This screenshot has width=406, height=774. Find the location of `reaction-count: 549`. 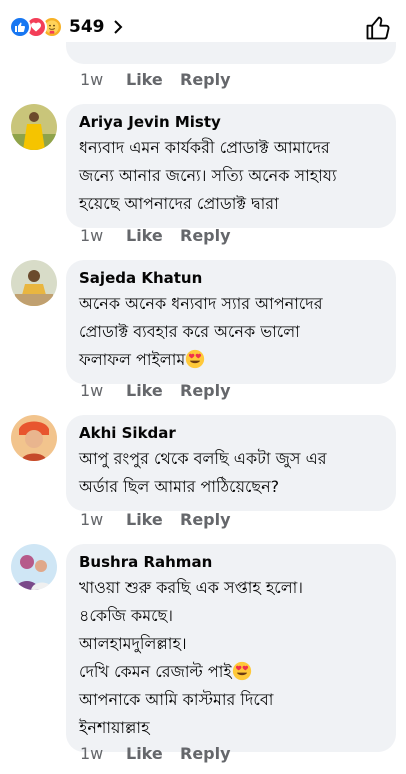

reaction-count: 549 is located at coordinates (87, 27).